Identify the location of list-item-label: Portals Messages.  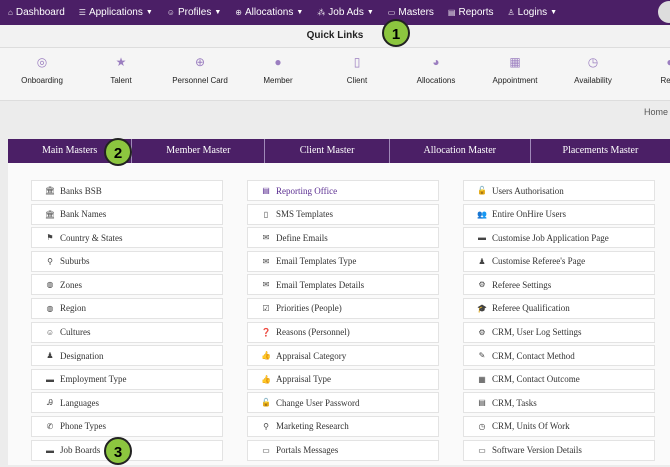
(307, 450).